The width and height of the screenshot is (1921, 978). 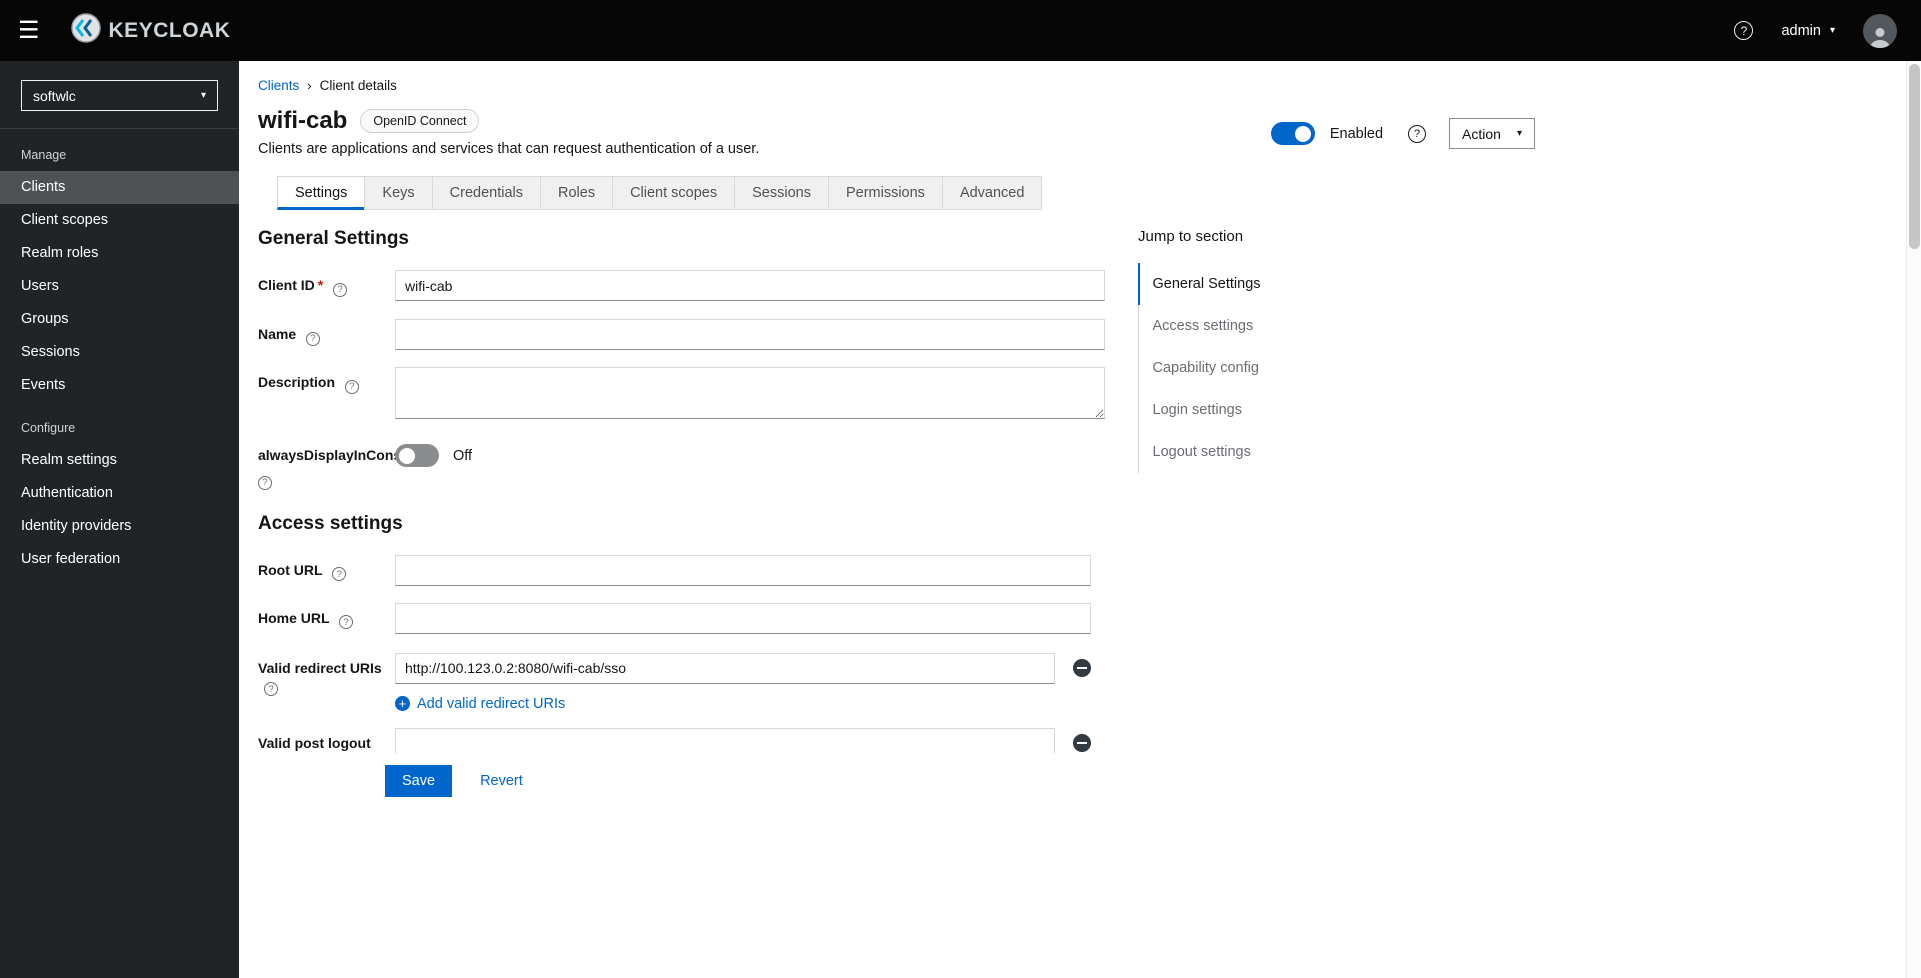 What do you see at coordinates (419, 781) in the screenshot?
I see `save-button: Save` at bounding box center [419, 781].